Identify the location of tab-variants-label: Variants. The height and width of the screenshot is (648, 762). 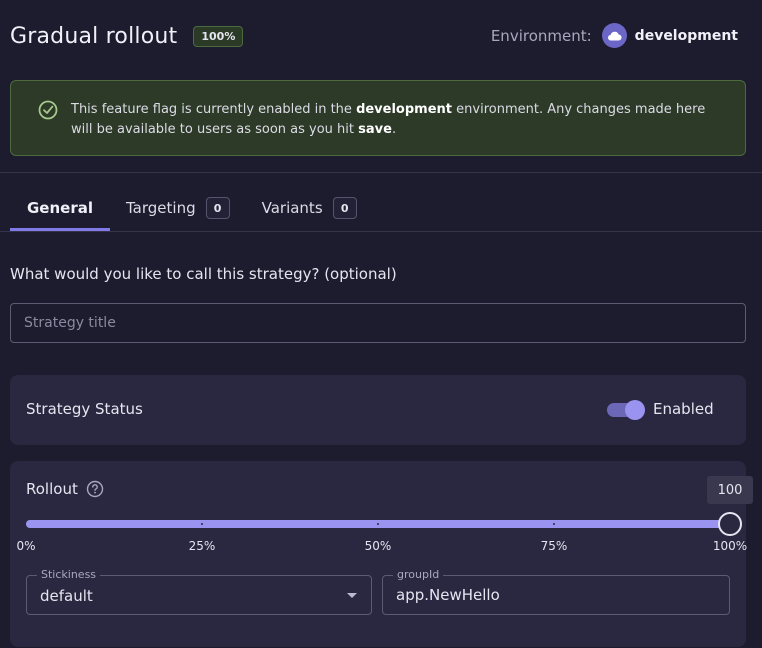
(292, 208).